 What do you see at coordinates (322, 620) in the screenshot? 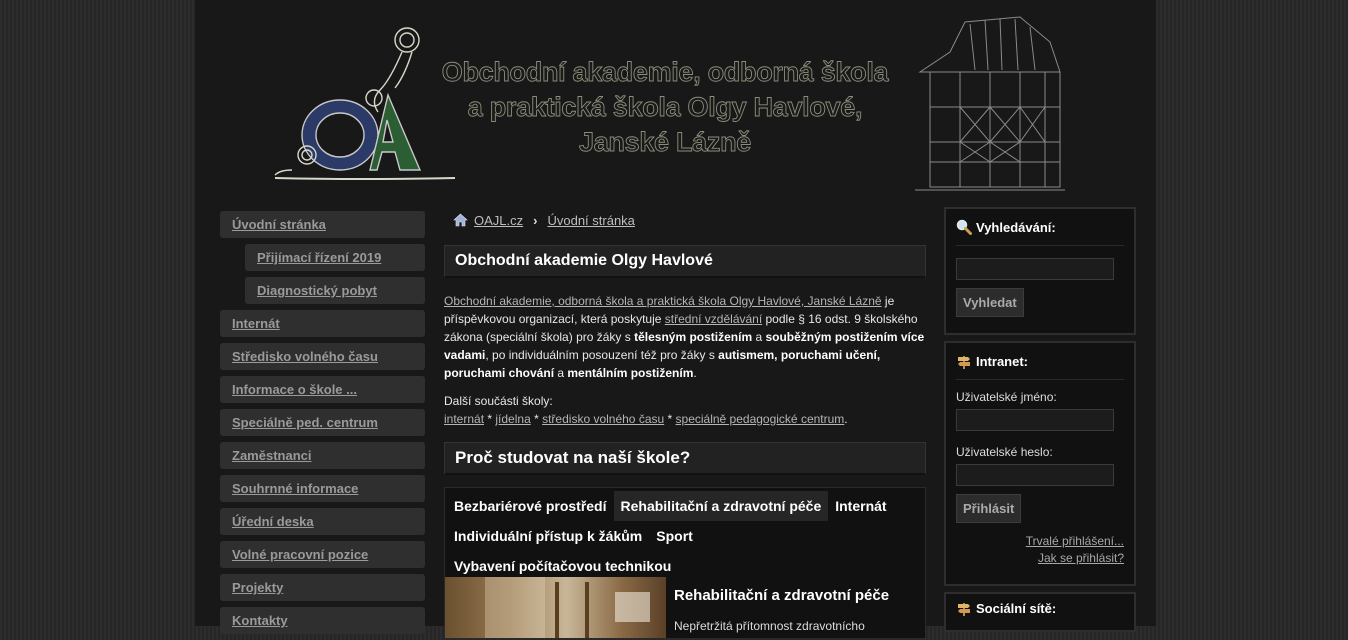
I see `nav-item-kontakty: Kontakty` at bounding box center [322, 620].